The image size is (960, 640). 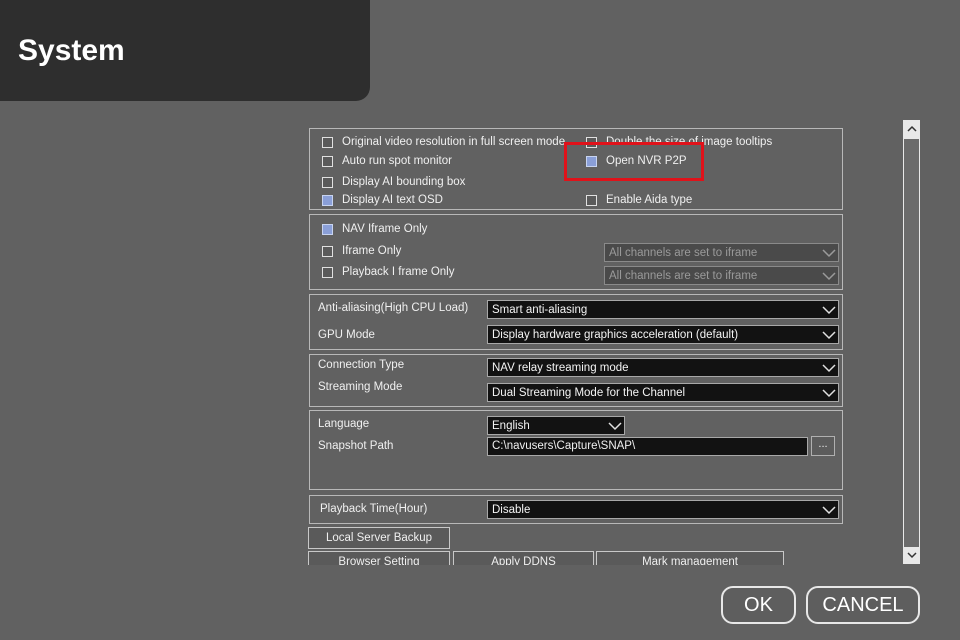 What do you see at coordinates (863, 605) in the screenshot?
I see `cancel-button: CANCEL` at bounding box center [863, 605].